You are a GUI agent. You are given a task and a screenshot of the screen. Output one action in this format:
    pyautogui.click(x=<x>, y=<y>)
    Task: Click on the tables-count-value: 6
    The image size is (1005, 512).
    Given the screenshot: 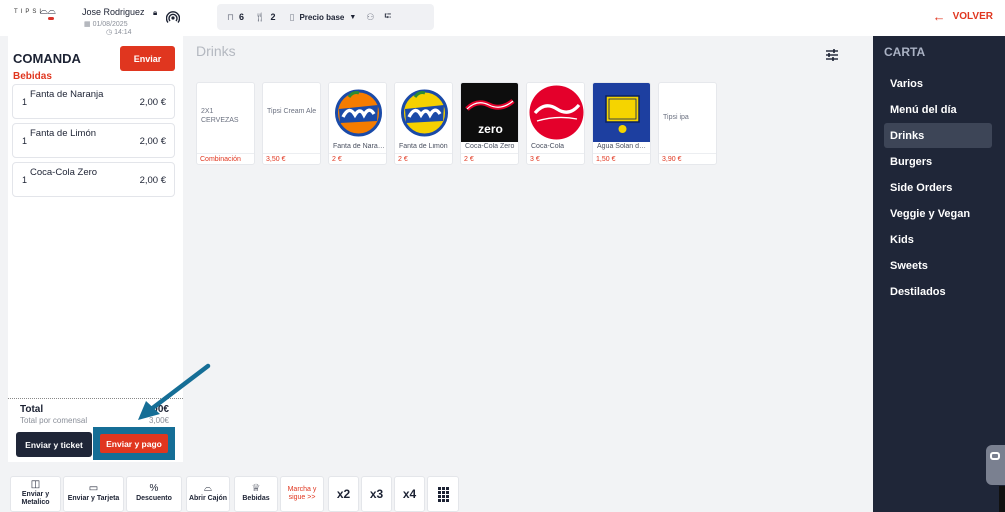 What is the action you would take?
    pyautogui.click(x=242, y=17)
    